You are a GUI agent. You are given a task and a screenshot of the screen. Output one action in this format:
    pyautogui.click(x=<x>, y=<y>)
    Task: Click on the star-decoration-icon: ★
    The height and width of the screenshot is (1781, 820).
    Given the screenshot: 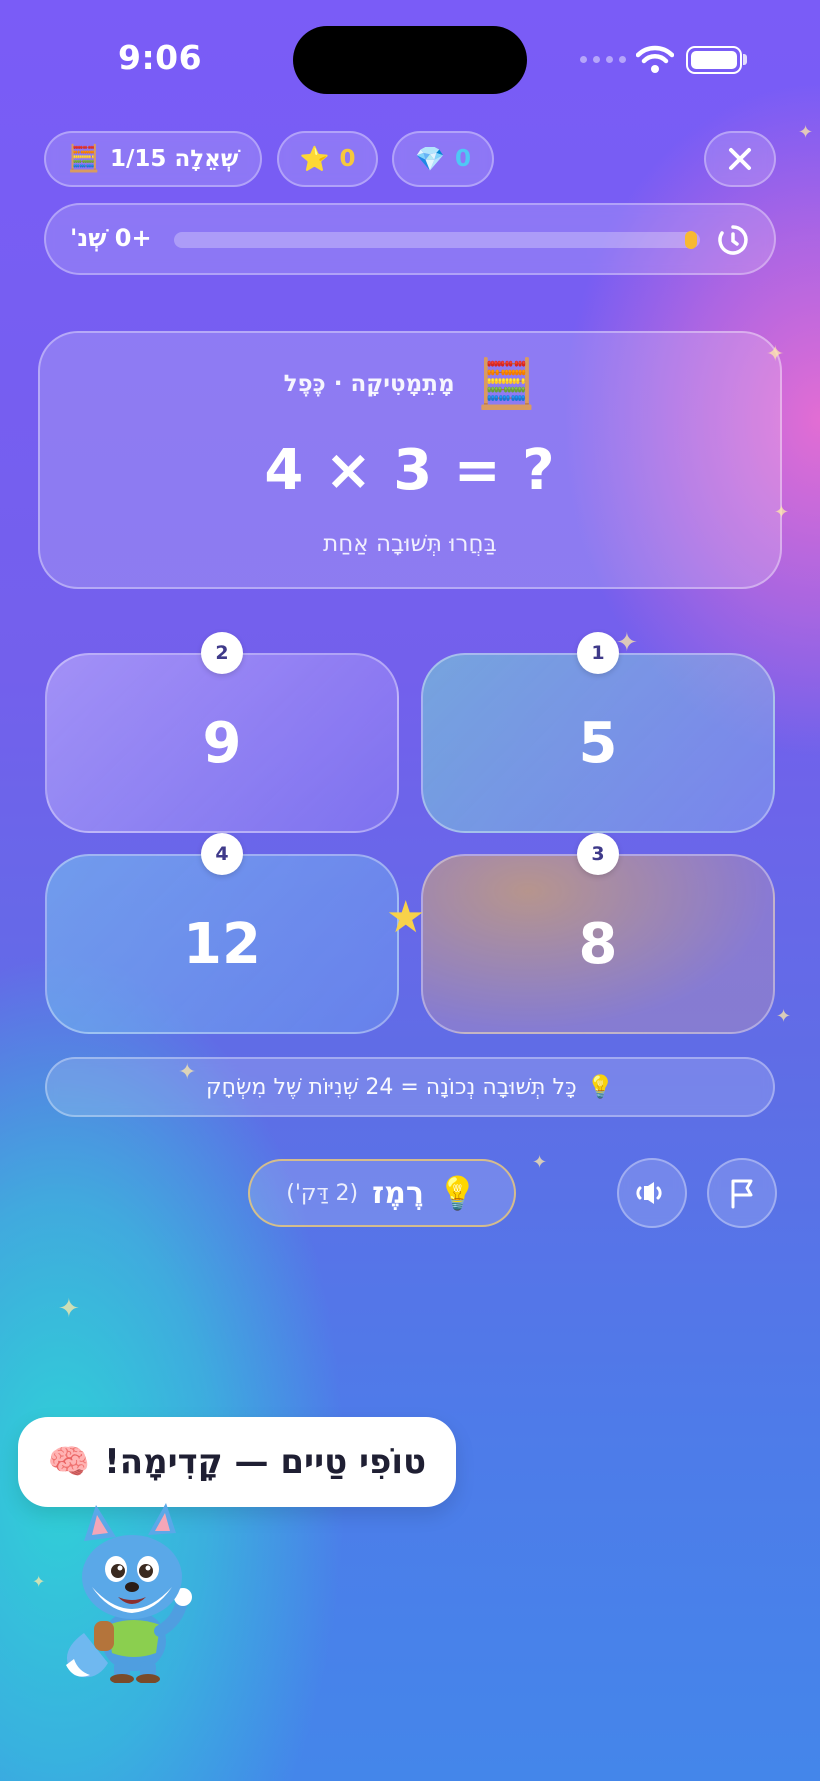 What is the action you would take?
    pyautogui.click(x=406, y=917)
    